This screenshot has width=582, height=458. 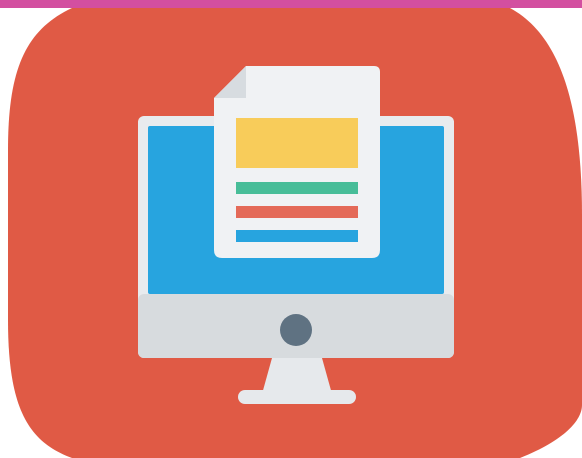 I want to click on monitor-stand-base, so click(x=297, y=397).